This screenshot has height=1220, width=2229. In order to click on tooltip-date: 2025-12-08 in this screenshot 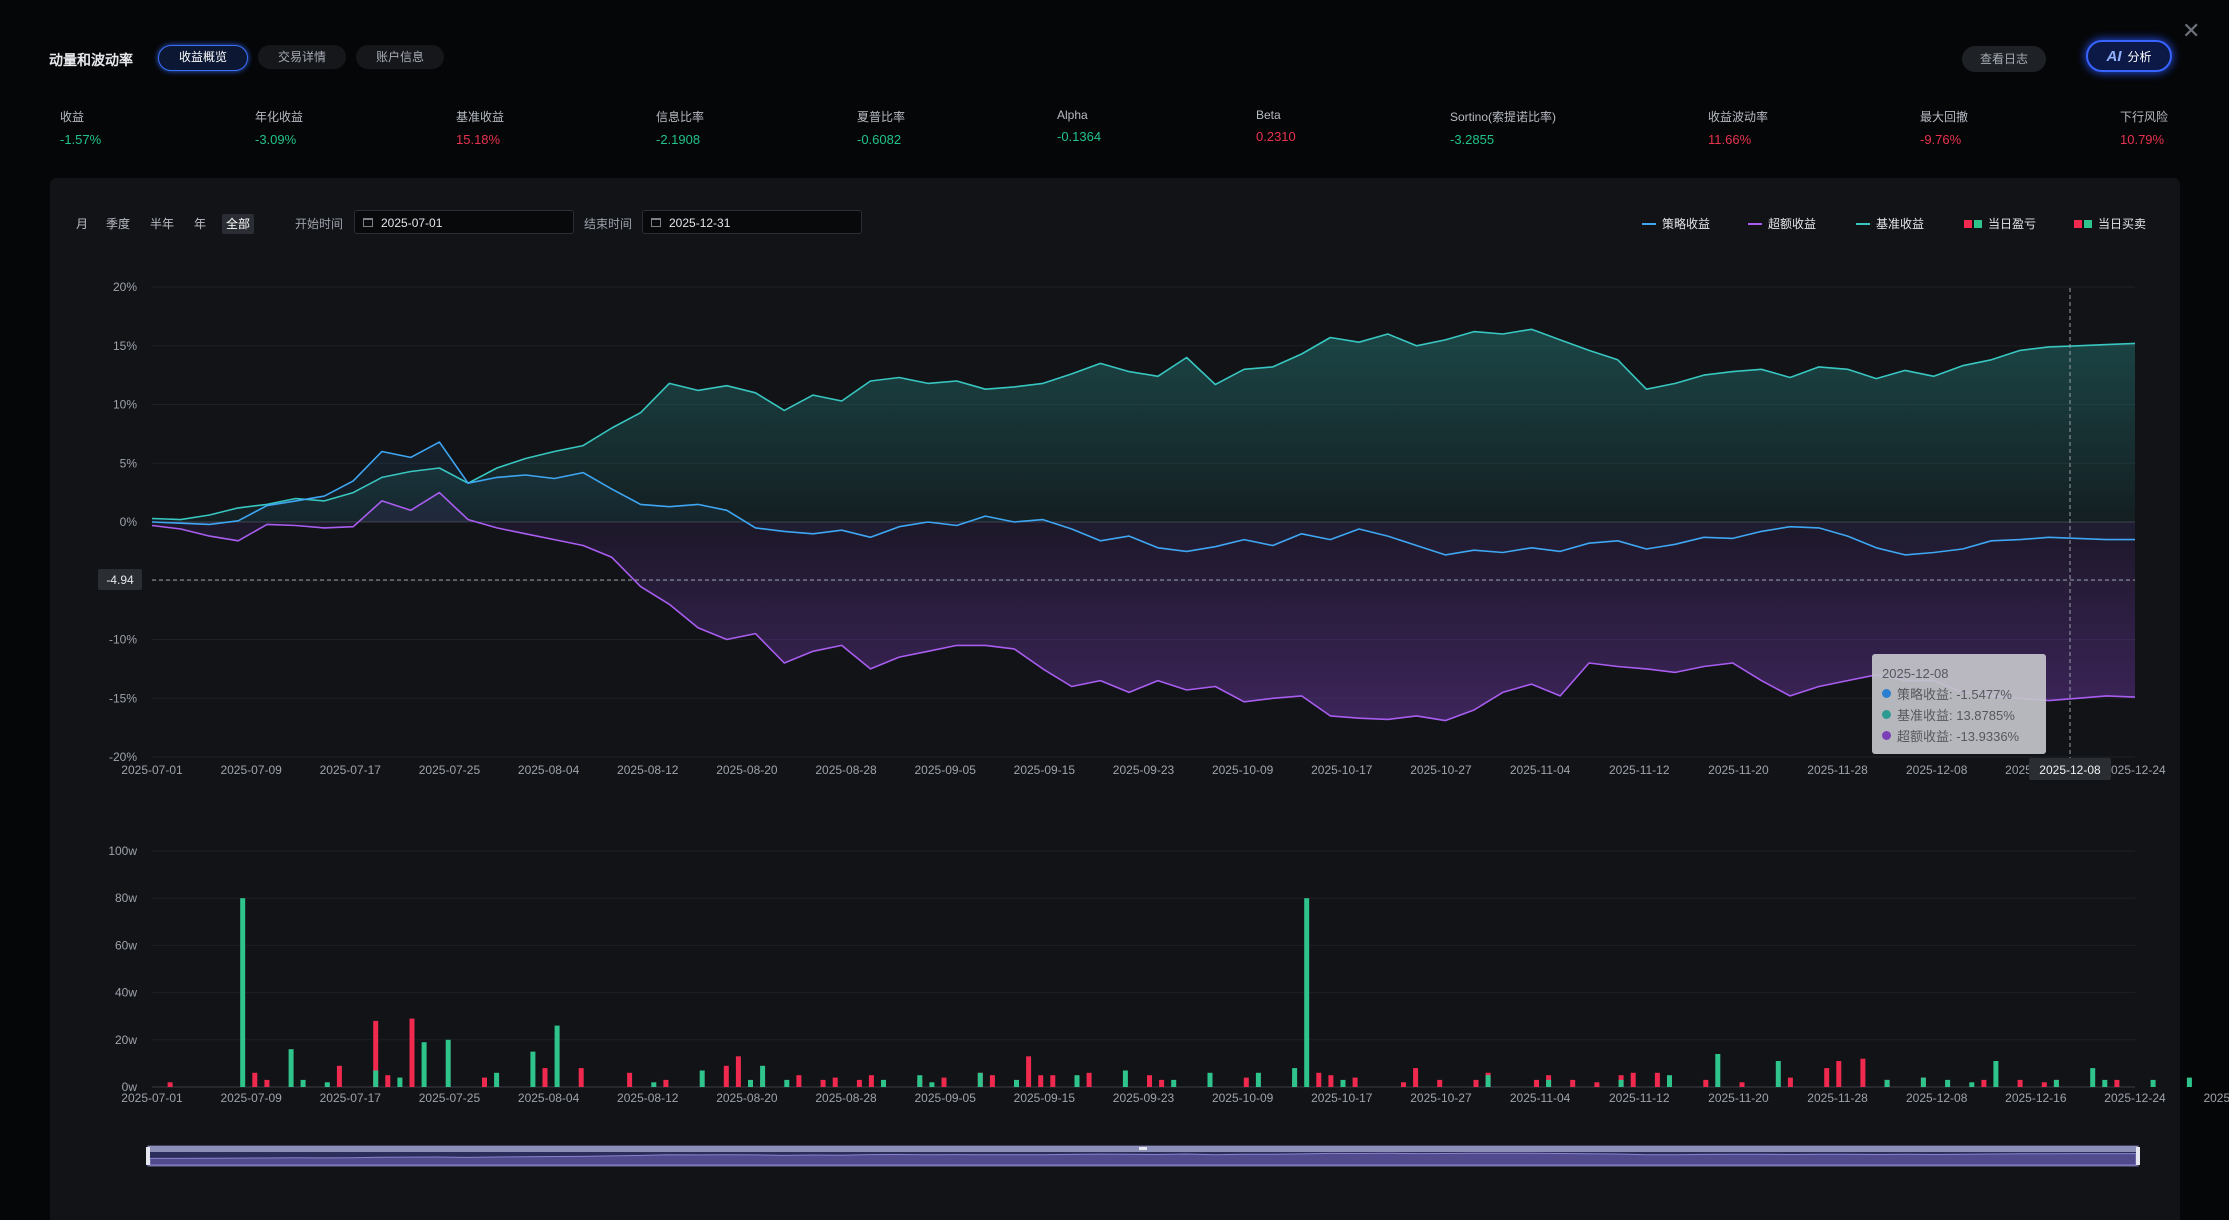, I will do `click(1915, 673)`.